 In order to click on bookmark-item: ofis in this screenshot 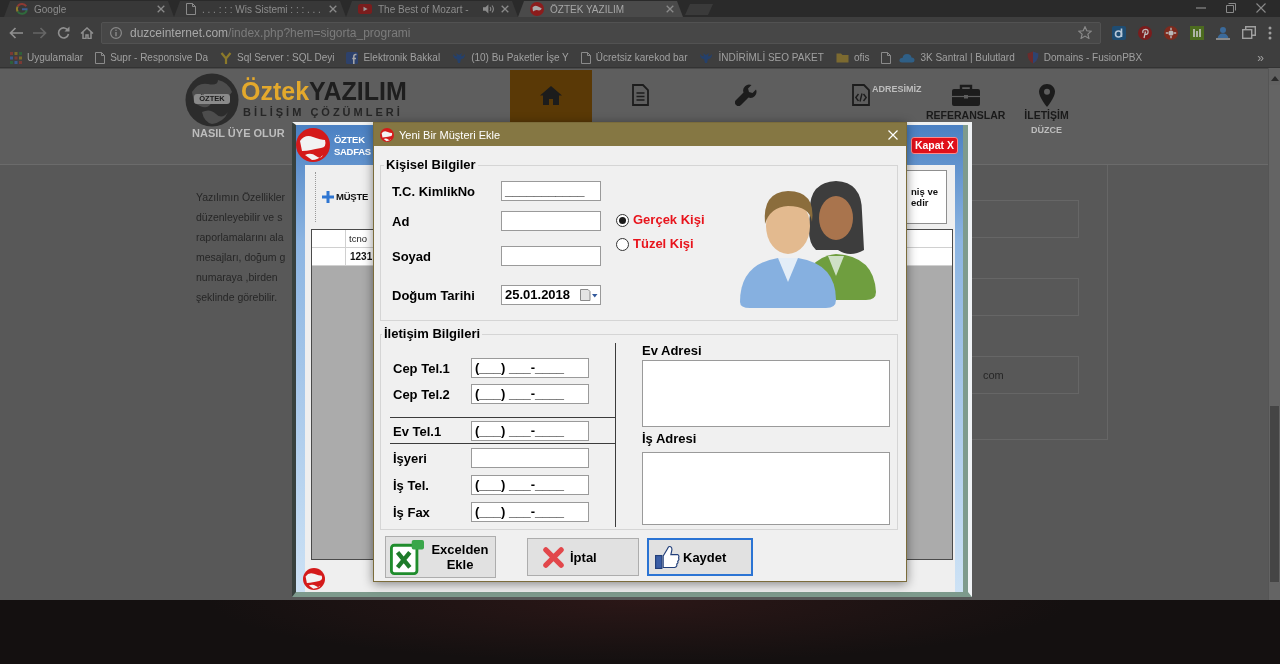, I will do `click(852, 57)`.